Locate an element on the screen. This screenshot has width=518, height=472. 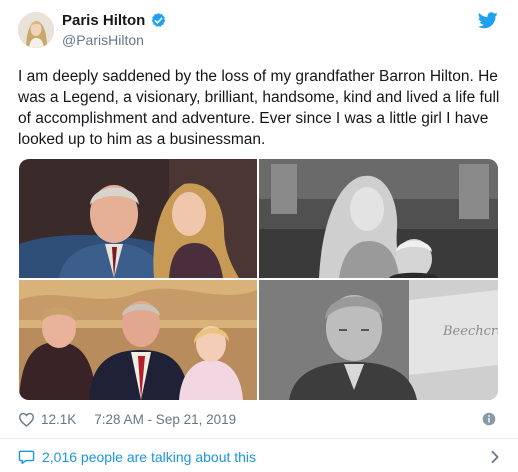
tweet-meta: 12.1K 7:28 AM - Sep 21, 2019 is located at coordinates (127, 419).